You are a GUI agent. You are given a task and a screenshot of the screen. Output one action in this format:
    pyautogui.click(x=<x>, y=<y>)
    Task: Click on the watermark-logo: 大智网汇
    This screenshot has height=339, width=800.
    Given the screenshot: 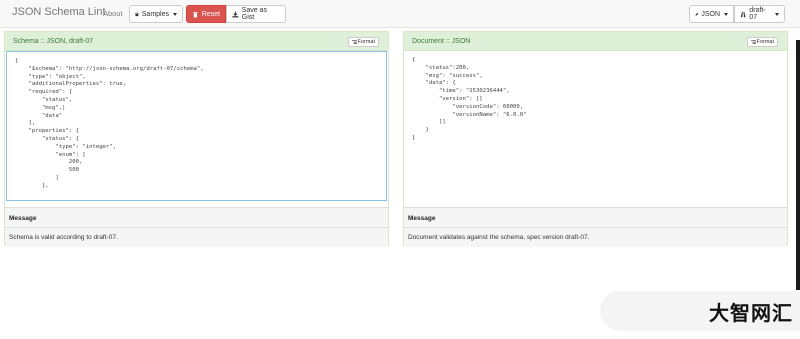 What is the action you would take?
    pyautogui.click(x=700, y=311)
    